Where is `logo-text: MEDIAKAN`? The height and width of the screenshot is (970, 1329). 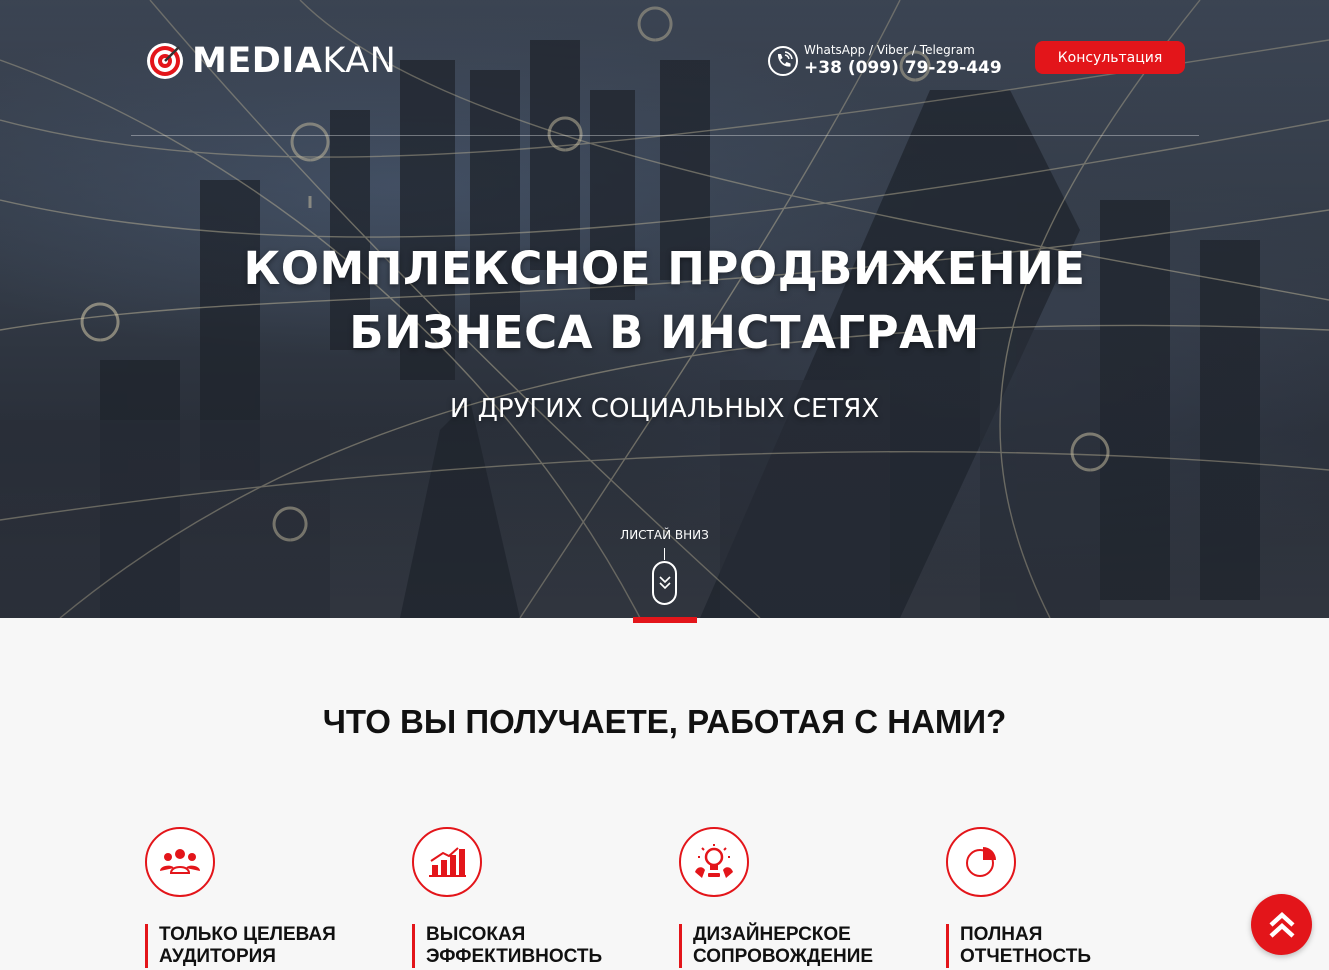
logo-text: MEDIAKAN is located at coordinates (294, 61).